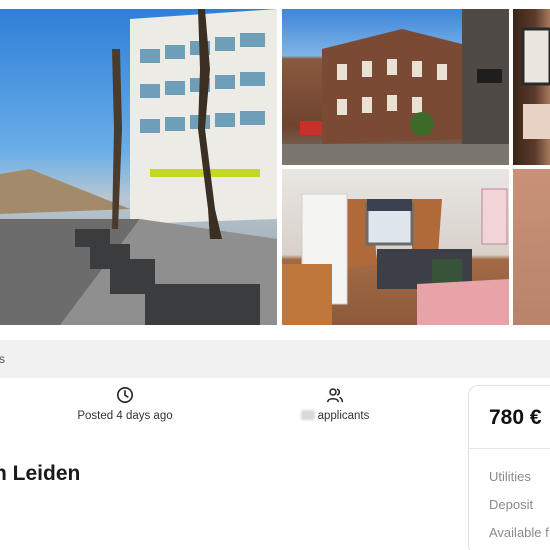 The image size is (550, 550). I want to click on clock-icon, so click(125, 395).